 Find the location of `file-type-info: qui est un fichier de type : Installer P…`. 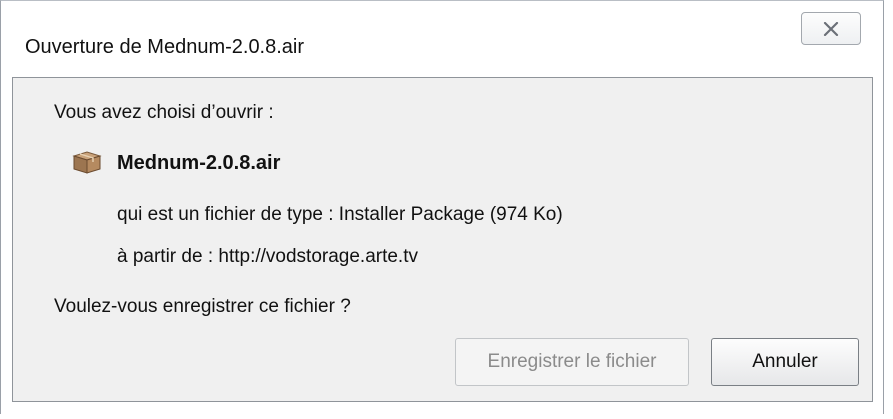

file-type-info: qui est un fichier de type : Installer P… is located at coordinates (340, 214).